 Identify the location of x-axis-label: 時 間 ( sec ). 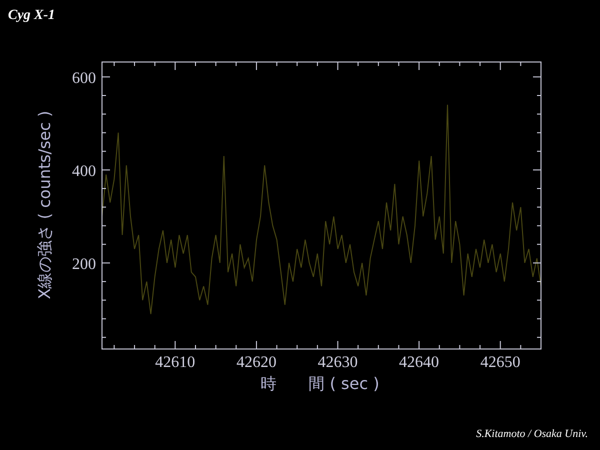
(320, 383).